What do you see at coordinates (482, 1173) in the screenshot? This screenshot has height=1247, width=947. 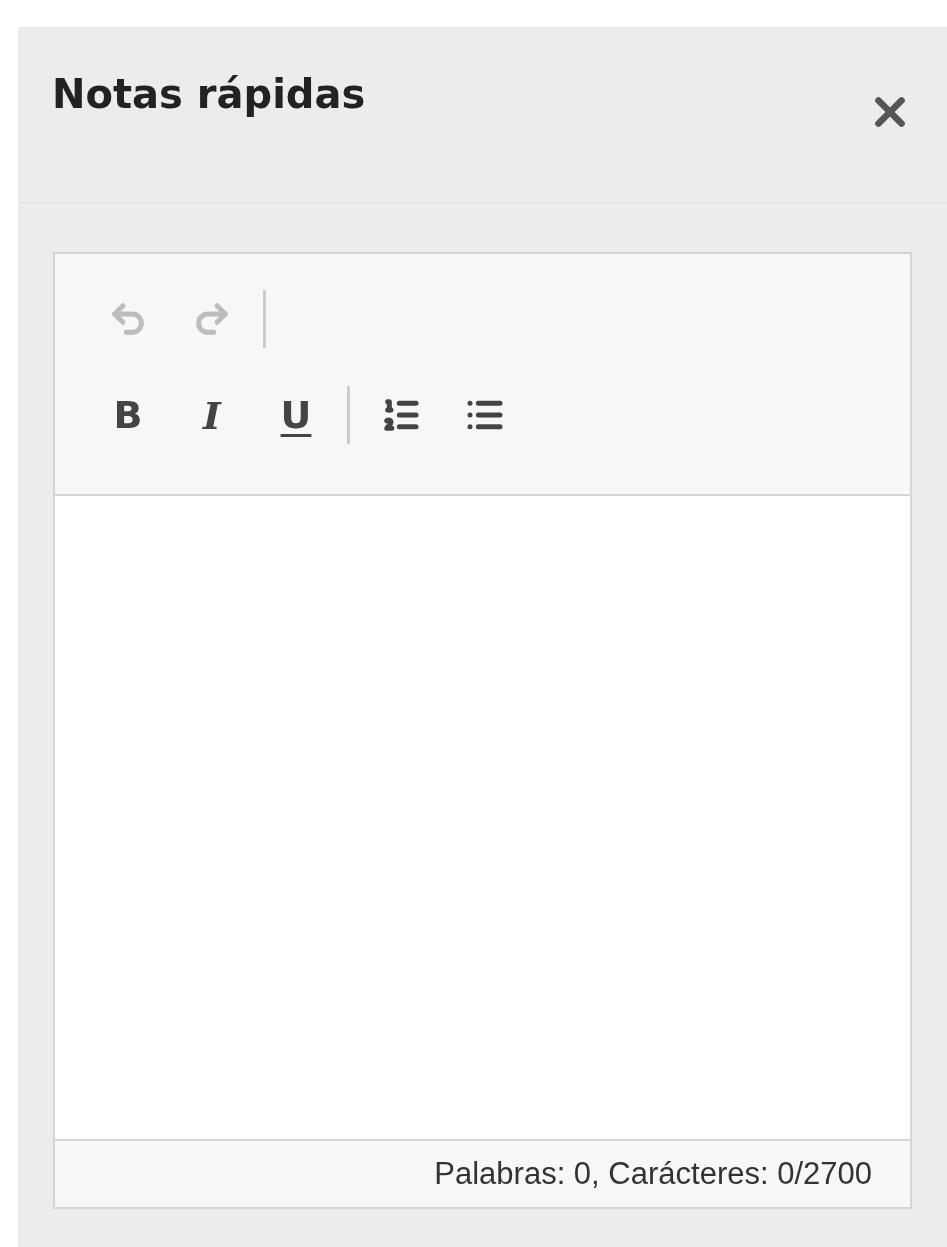 I see `word-count: Palabras: 0, Carácteres: 0/2700` at bounding box center [482, 1173].